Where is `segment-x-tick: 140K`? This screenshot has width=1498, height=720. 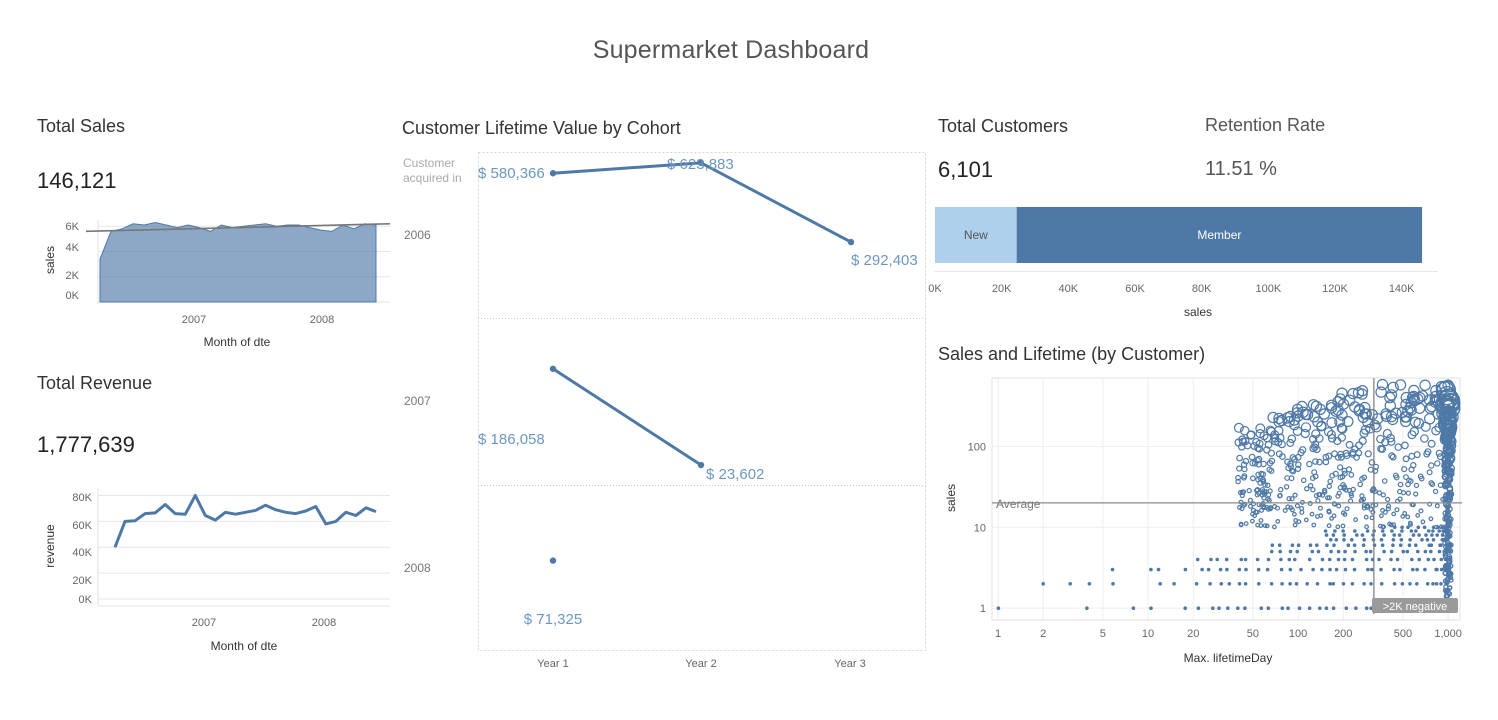
segment-x-tick: 140K is located at coordinates (1402, 289).